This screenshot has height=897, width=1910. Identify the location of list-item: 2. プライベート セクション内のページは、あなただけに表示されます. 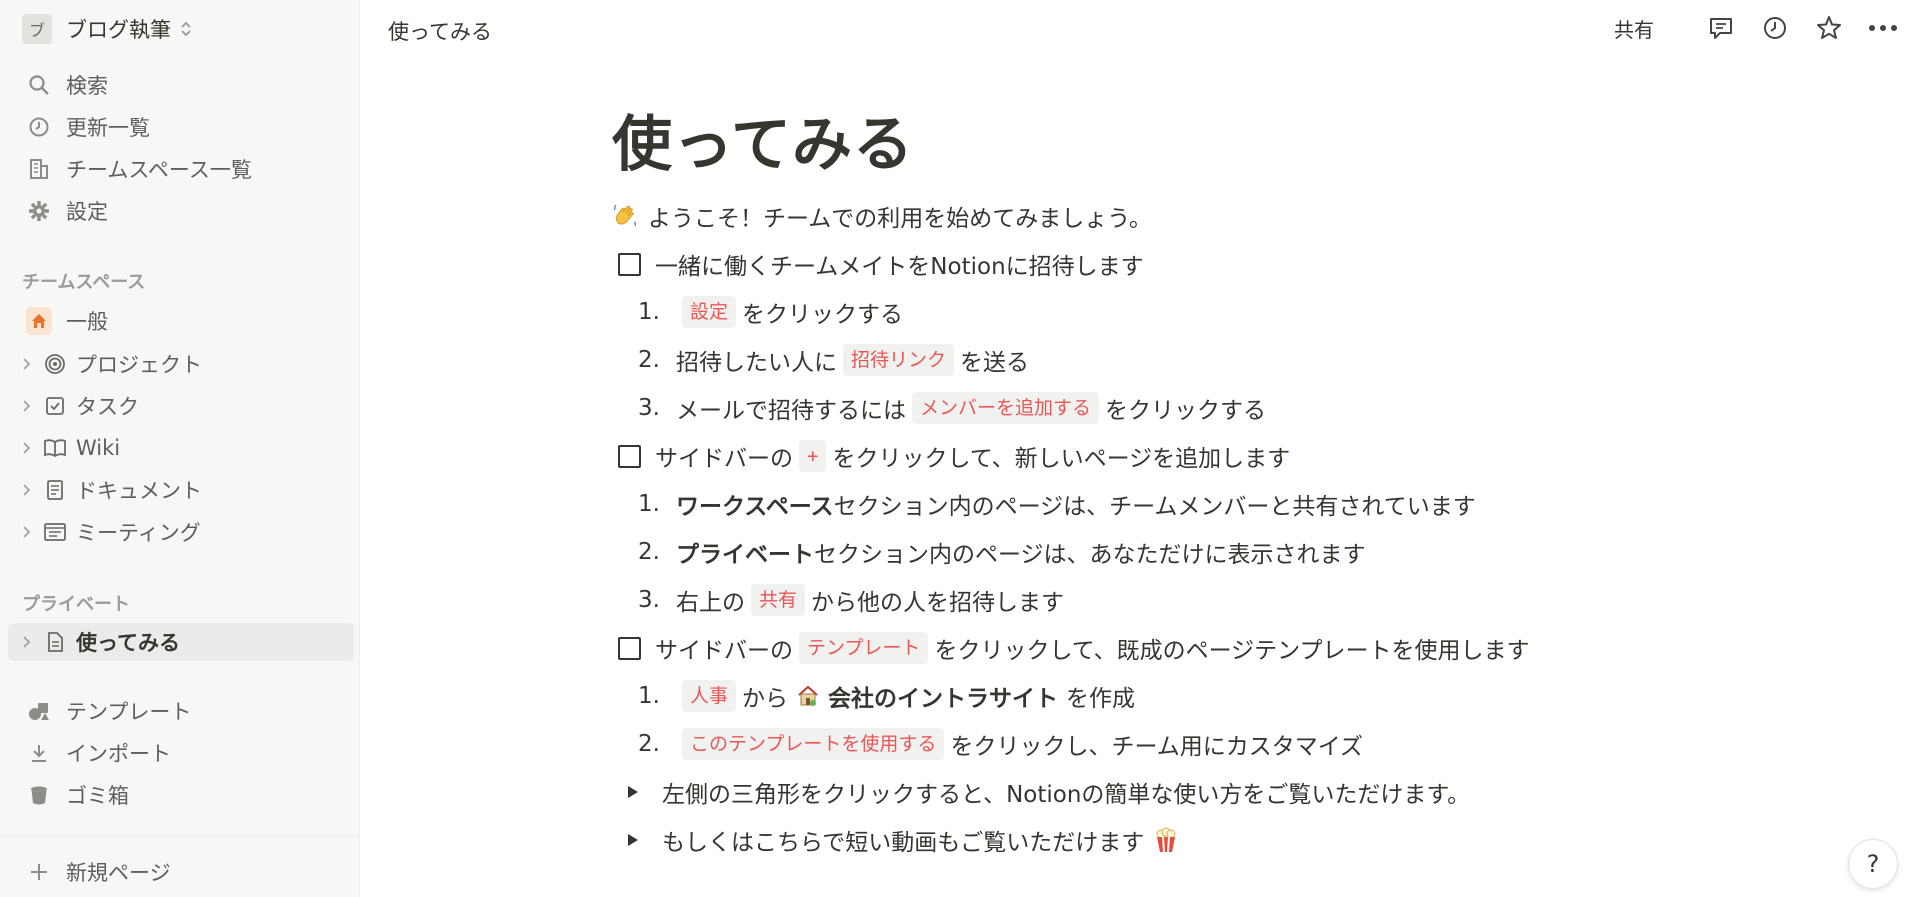
(996, 552).